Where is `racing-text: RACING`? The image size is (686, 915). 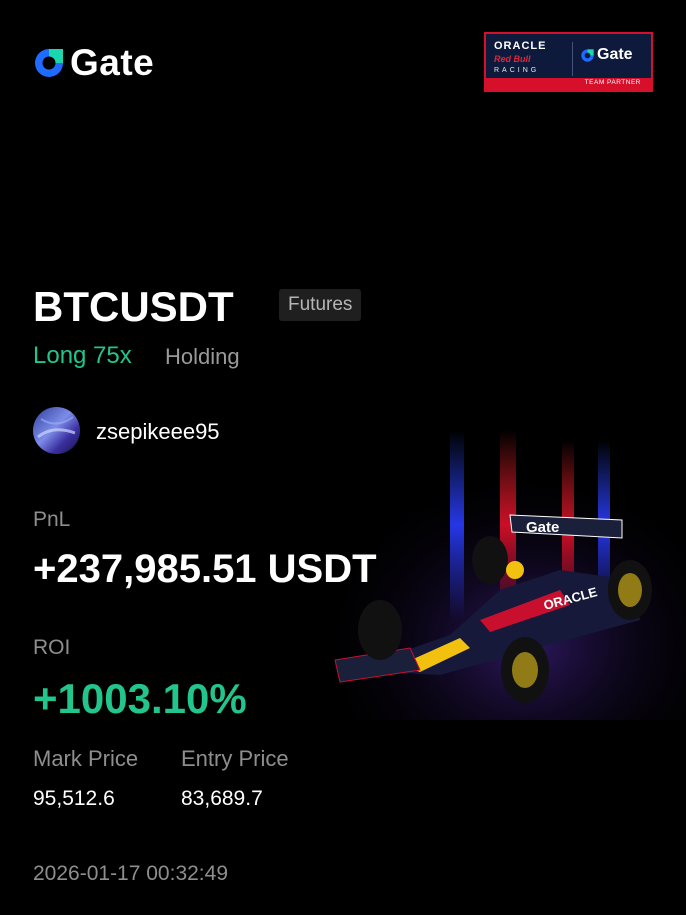 racing-text: RACING is located at coordinates (517, 70).